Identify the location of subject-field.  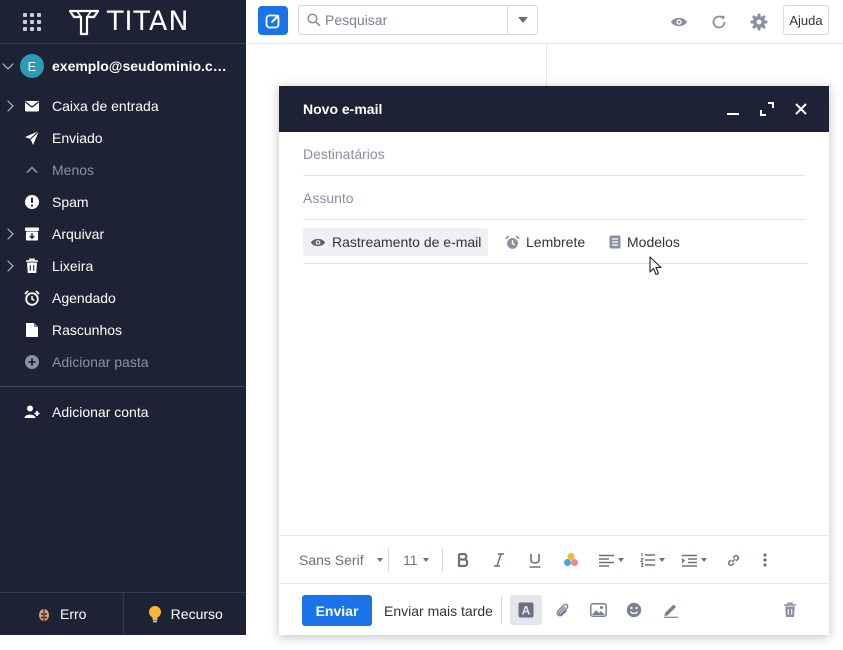
(554, 198).